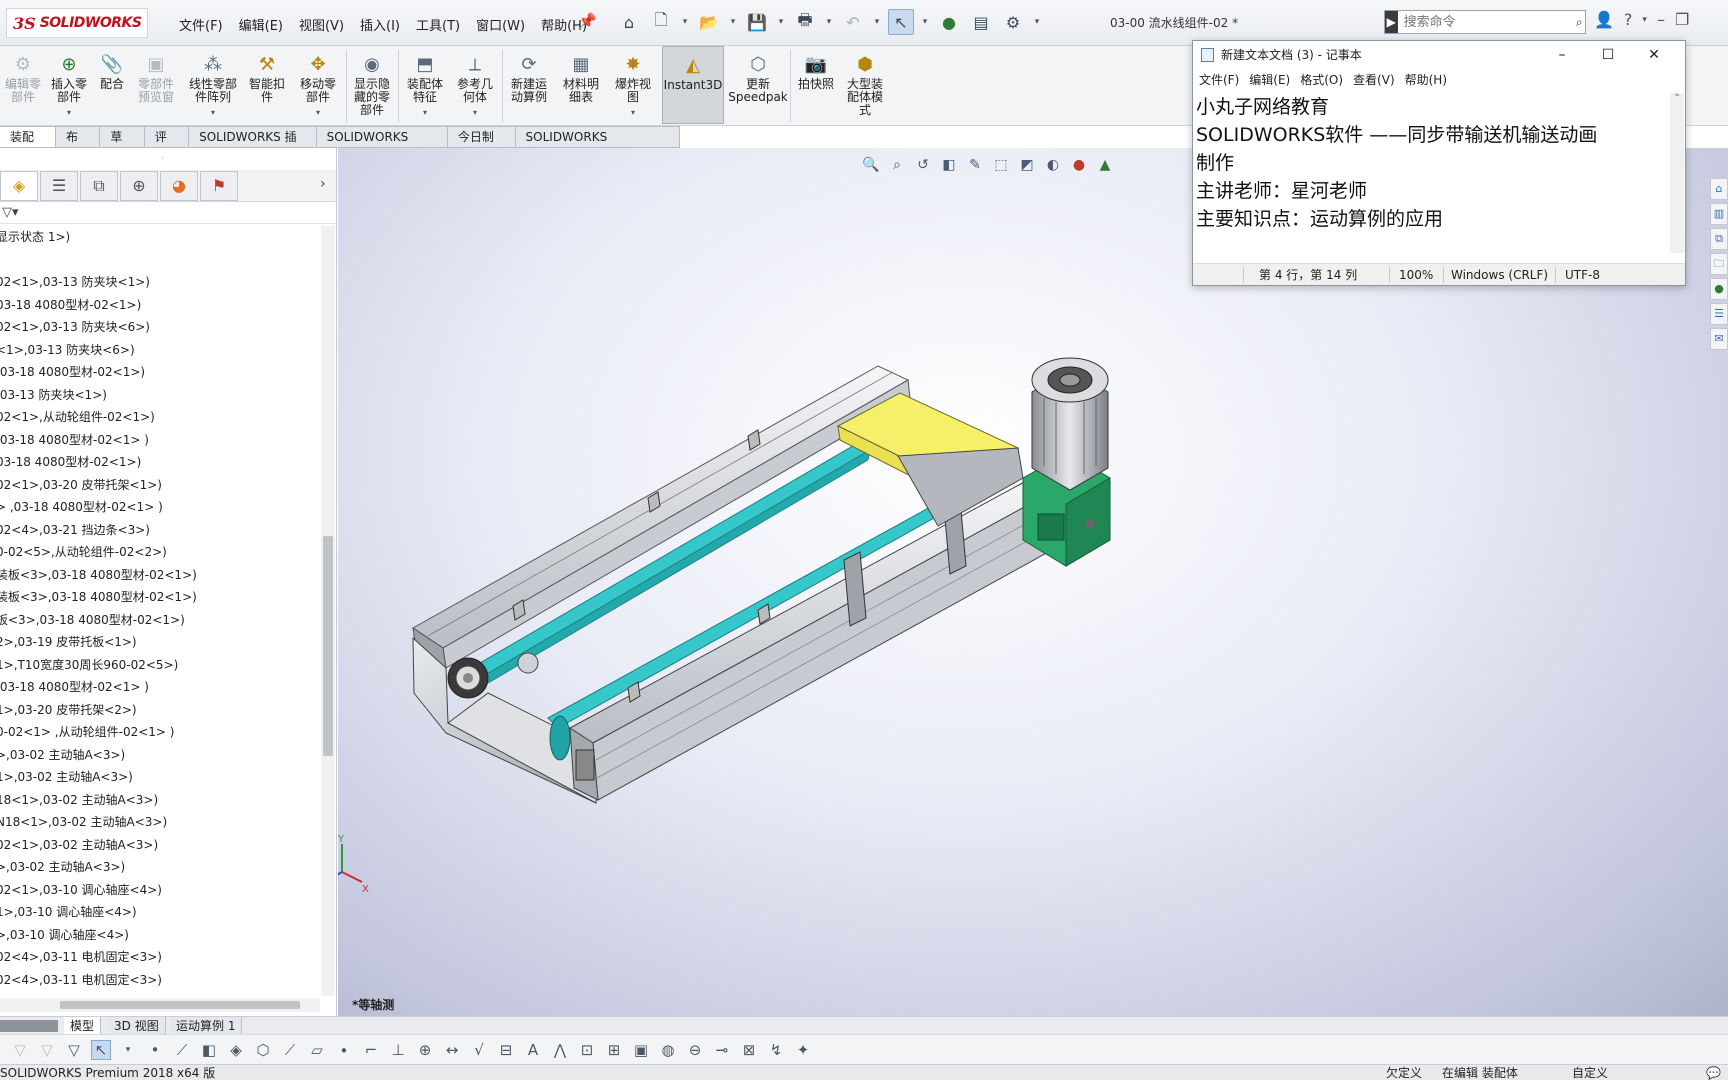 This screenshot has width=1728, height=1081. Describe the element at coordinates (267, 78) in the screenshot. I see `smart-fastener-button: ⚒ 智能扣 件` at that location.